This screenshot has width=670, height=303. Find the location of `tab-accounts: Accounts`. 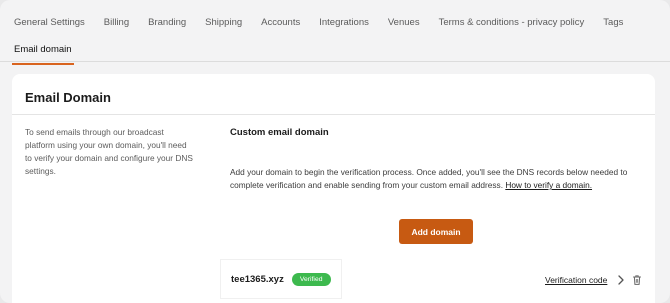

tab-accounts: Accounts is located at coordinates (280, 22).